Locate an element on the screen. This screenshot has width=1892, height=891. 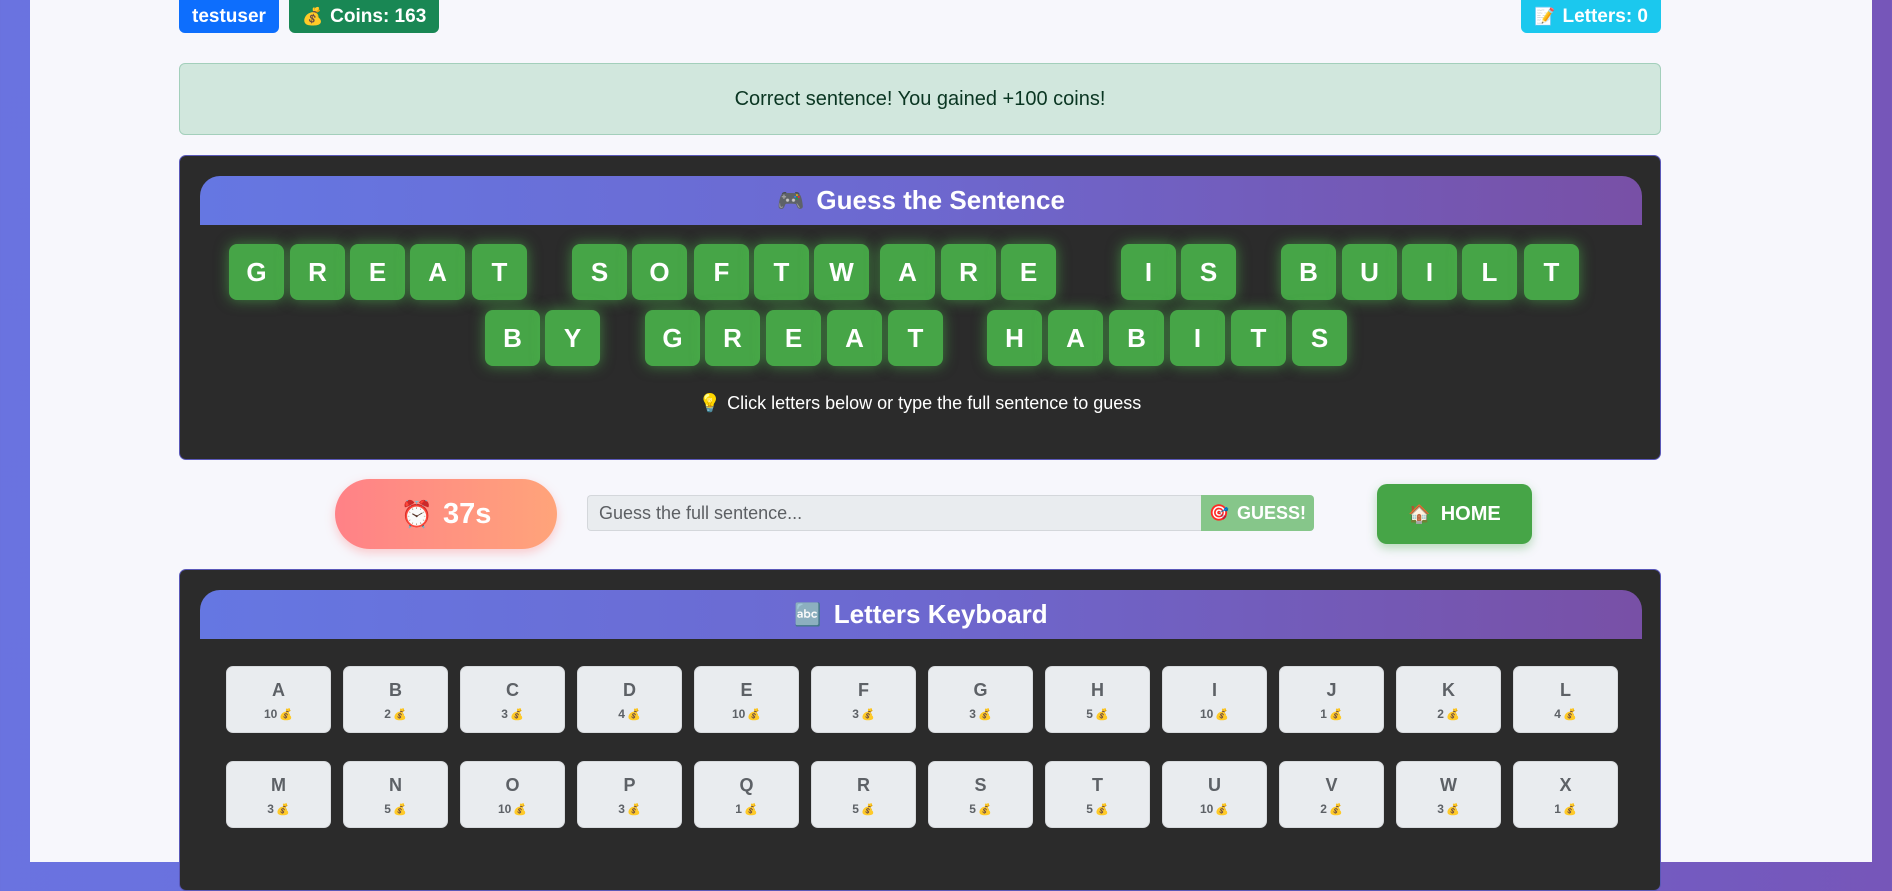
letter-key-p: P 3 💰 is located at coordinates (629, 794).